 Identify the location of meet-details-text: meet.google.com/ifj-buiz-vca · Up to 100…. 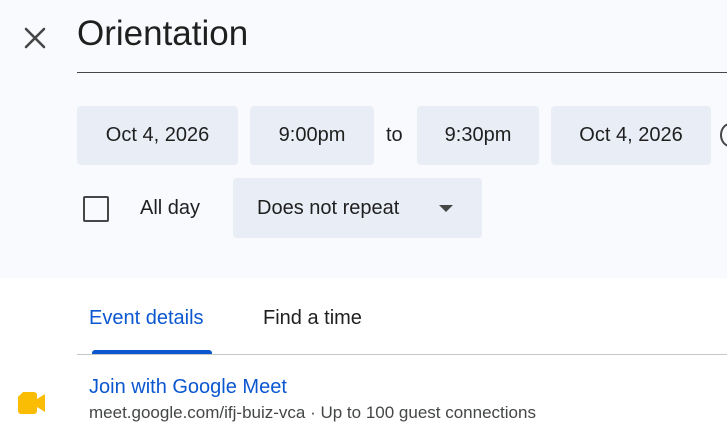
(312, 412).